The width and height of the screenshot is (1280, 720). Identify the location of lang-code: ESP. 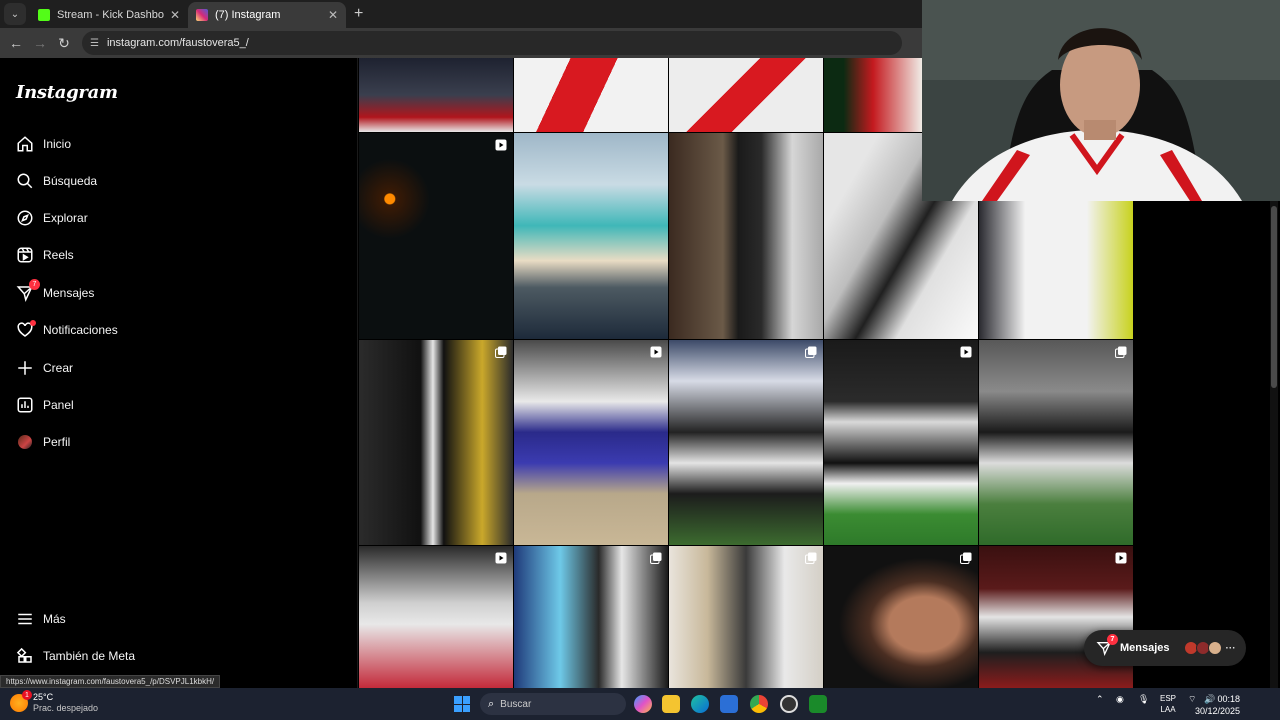
(1168, 698).